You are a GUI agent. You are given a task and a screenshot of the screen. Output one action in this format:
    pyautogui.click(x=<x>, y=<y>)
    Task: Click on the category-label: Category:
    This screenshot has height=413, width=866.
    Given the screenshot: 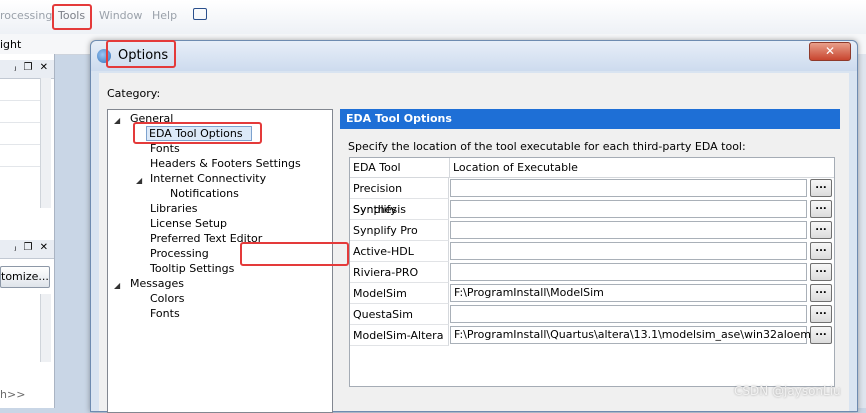 What is the action you would take?
    pyautogui.click(x=134, y=93)
    